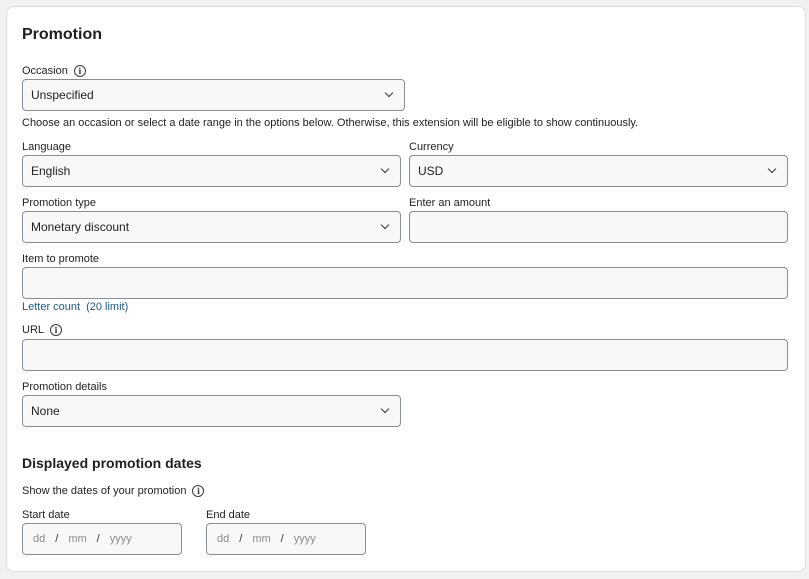 This screenshot has width=809, height=579. I want to click on end-date-label: End date, so click(228, 515).